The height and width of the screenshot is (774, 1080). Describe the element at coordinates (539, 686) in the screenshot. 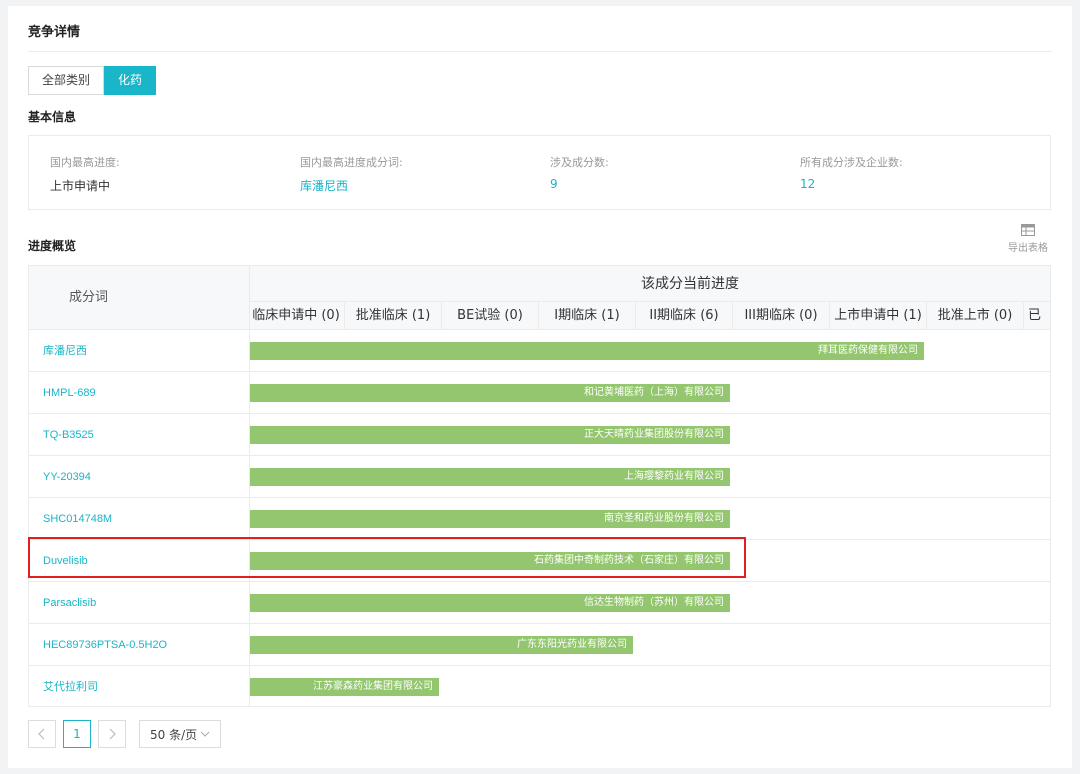

I see `table-row: 艾代拉利司 江苏豪森药业集团有限公司` at that location.